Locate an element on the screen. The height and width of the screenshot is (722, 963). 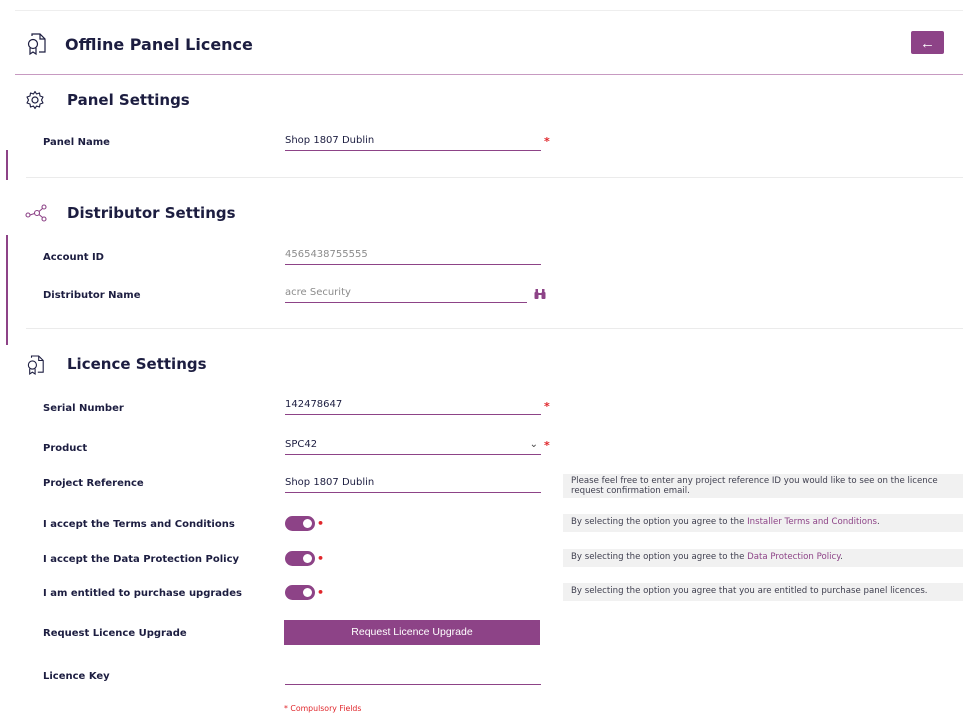
distributor-name-label: Distributor Name is located at coordinates (92, 295).